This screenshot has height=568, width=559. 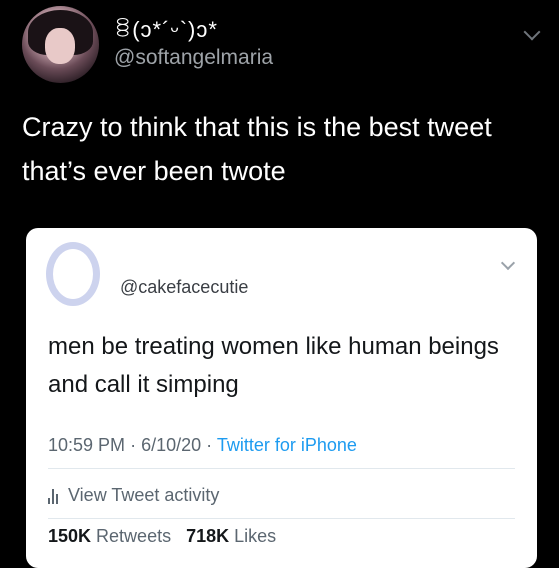 I want to click on retweets-label: Retweets, so click(x=133, y=536).